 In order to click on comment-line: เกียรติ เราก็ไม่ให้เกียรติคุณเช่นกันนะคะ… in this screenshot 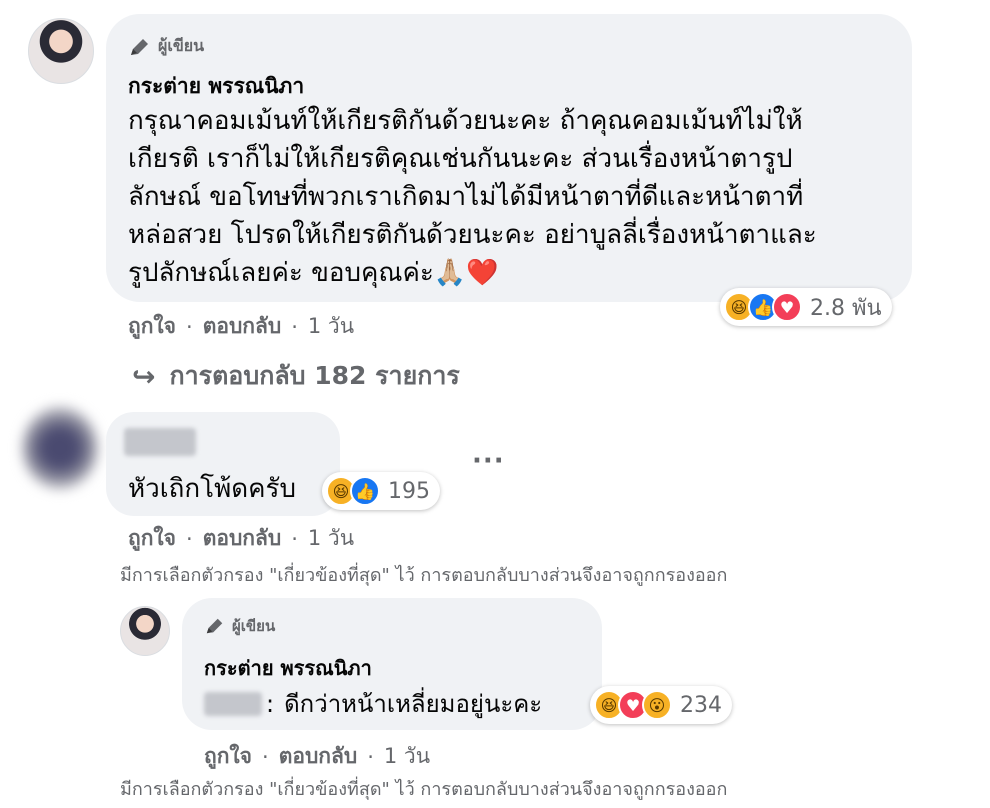, I will do `click(460, 159)`.